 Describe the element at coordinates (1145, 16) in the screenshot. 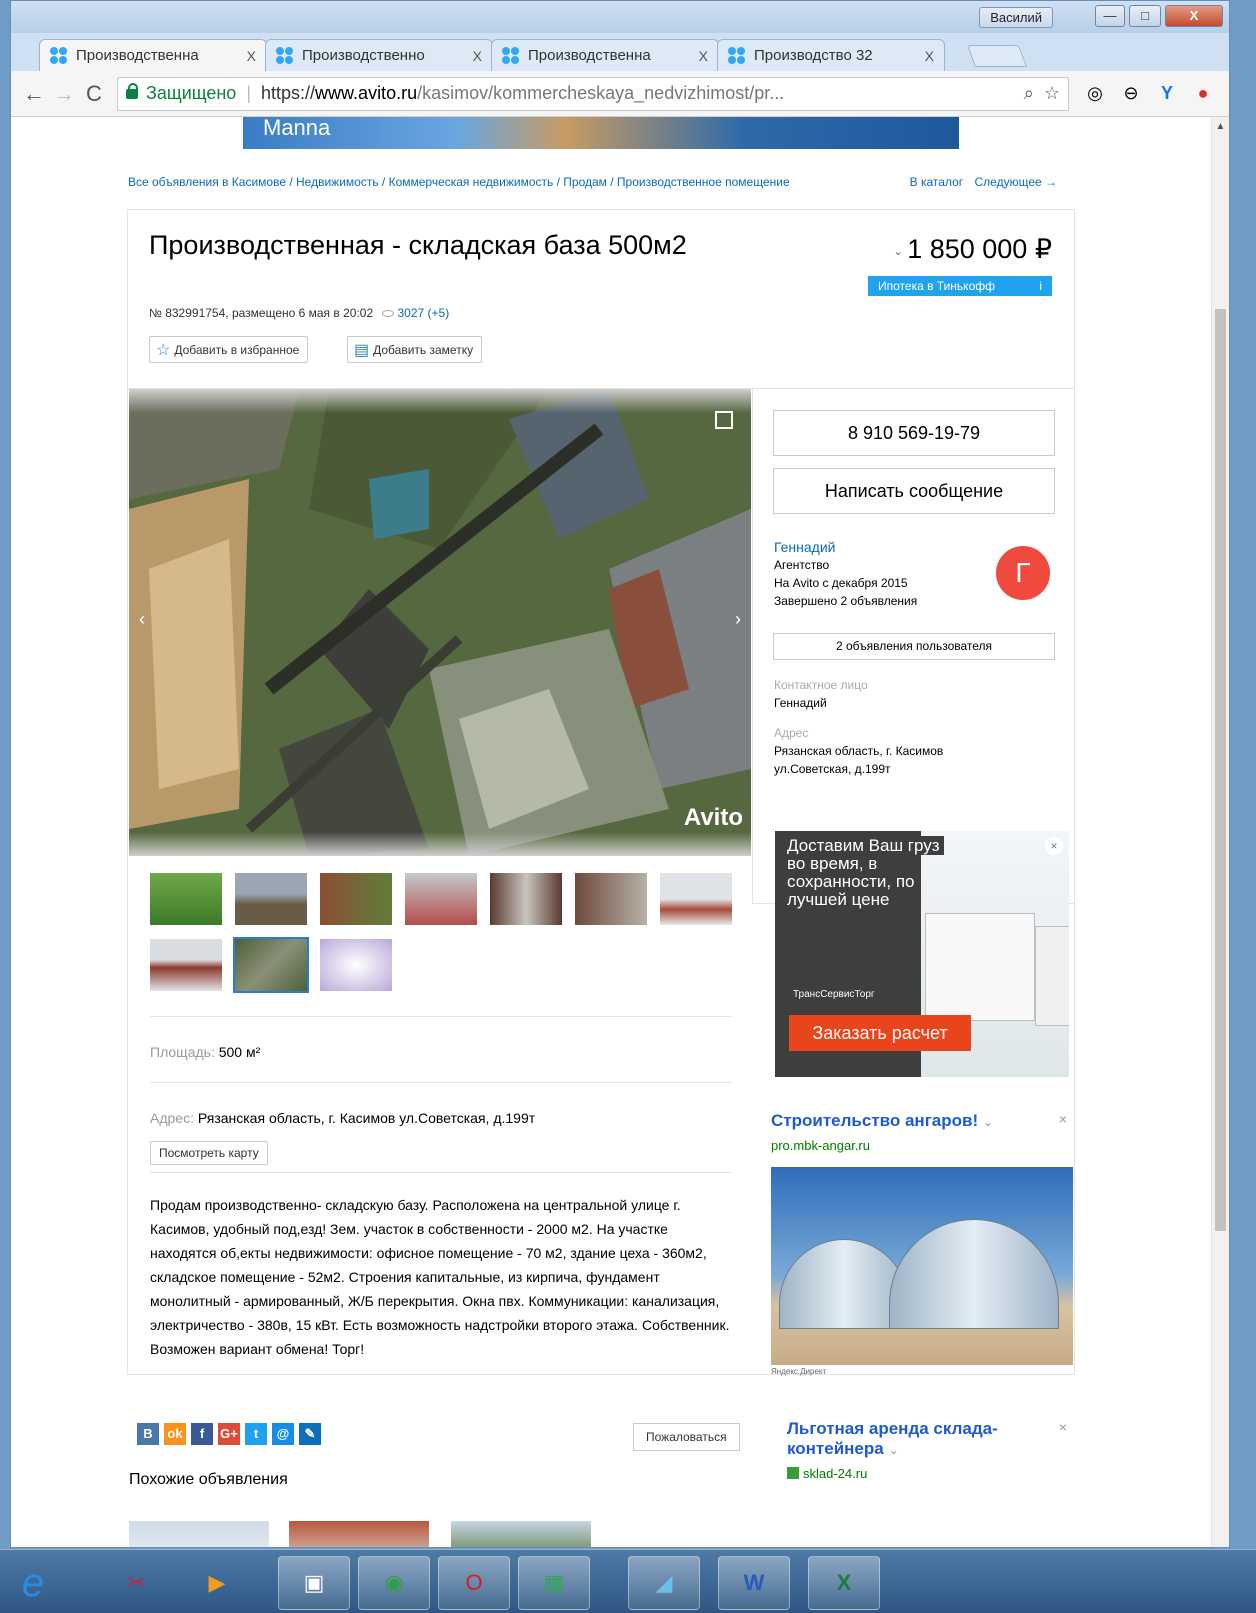

I see `maximize-button: □` at that location.